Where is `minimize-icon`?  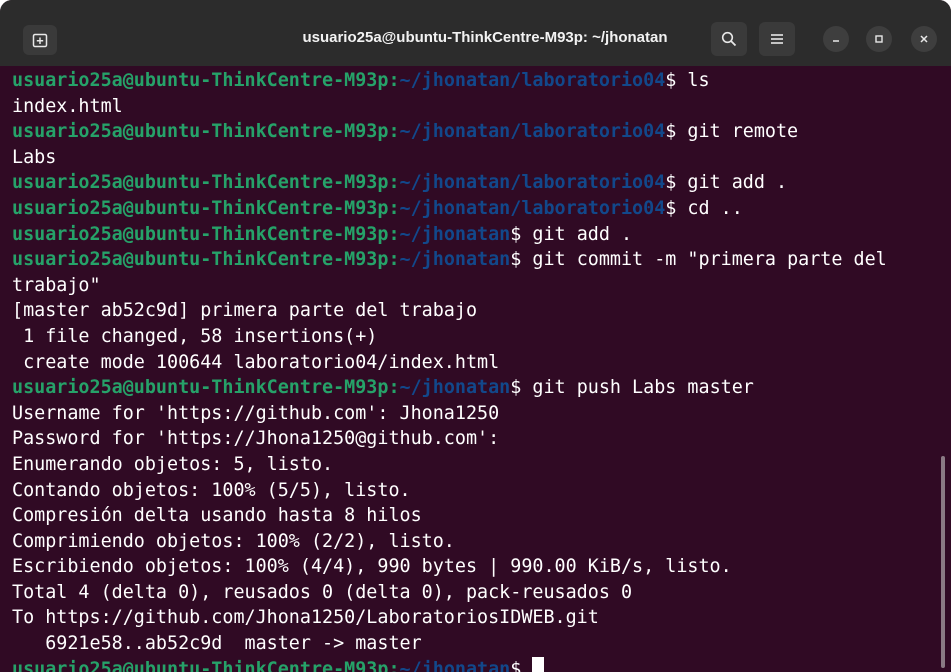
minimize-icon is located at coordinates (836, 41).